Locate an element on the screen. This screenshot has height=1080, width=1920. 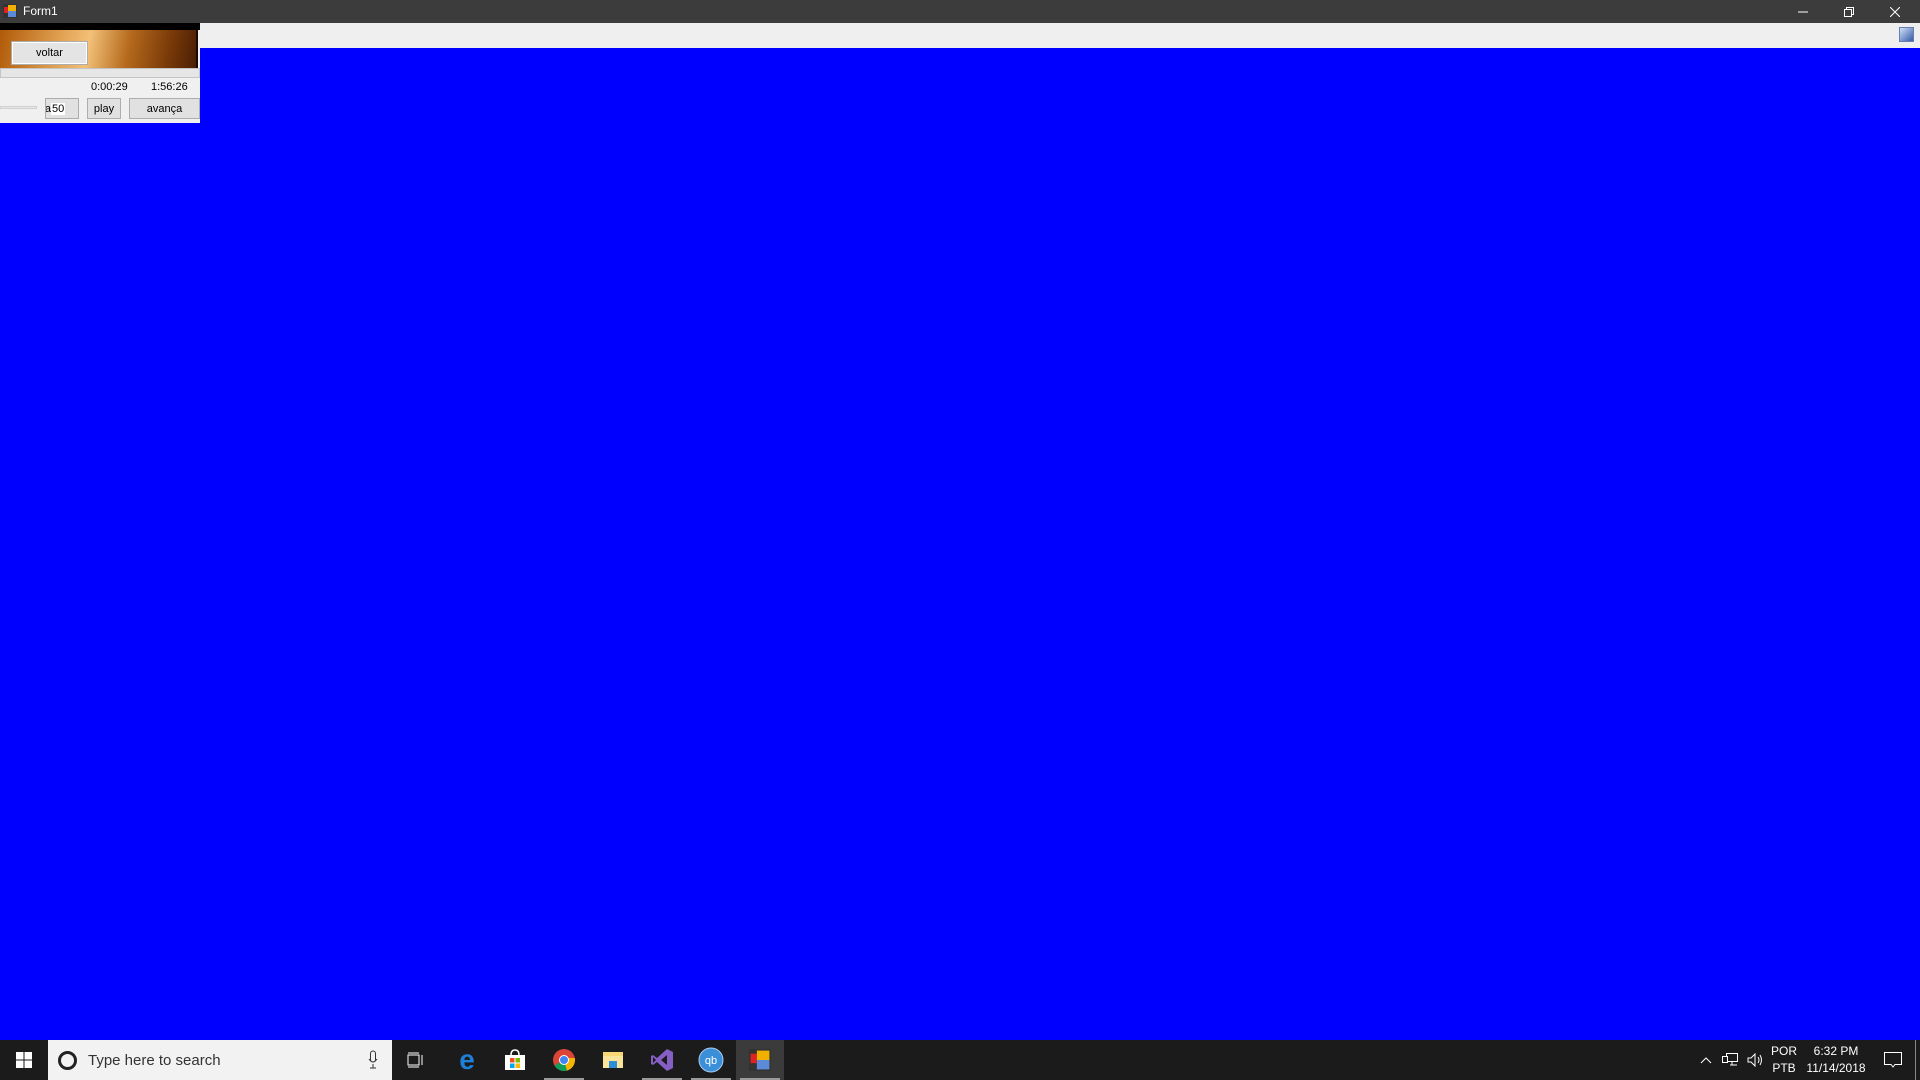
media-player-panel: voltar 0:00:29 1:56:26 ta 50 play avança is located at coordinates (100, 73).